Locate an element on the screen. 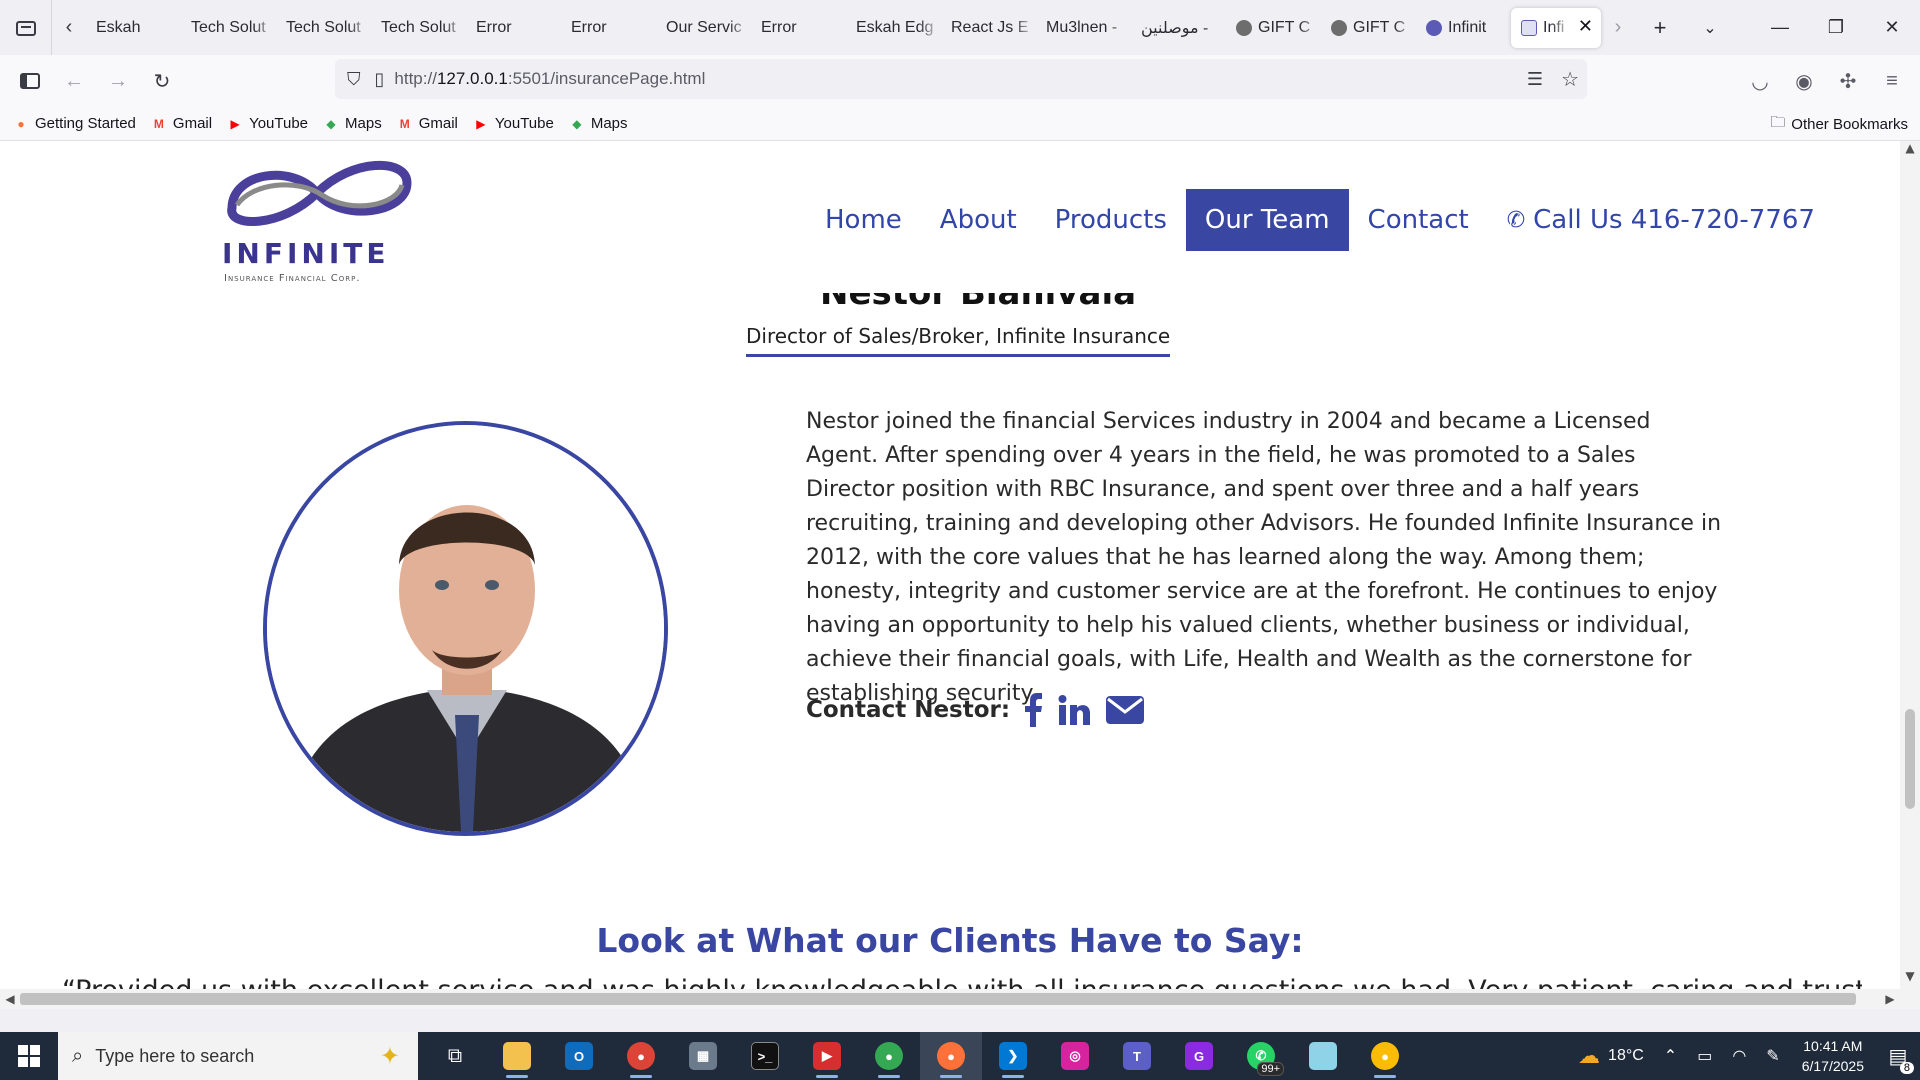 This screenshot has height=1080, width=1920. email-icon is located at coordinates (1125, 710).